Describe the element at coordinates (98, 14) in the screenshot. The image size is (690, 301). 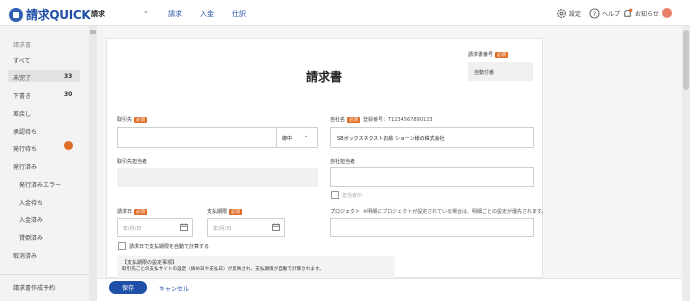
I see `doc-type-select: 請求` at that location.